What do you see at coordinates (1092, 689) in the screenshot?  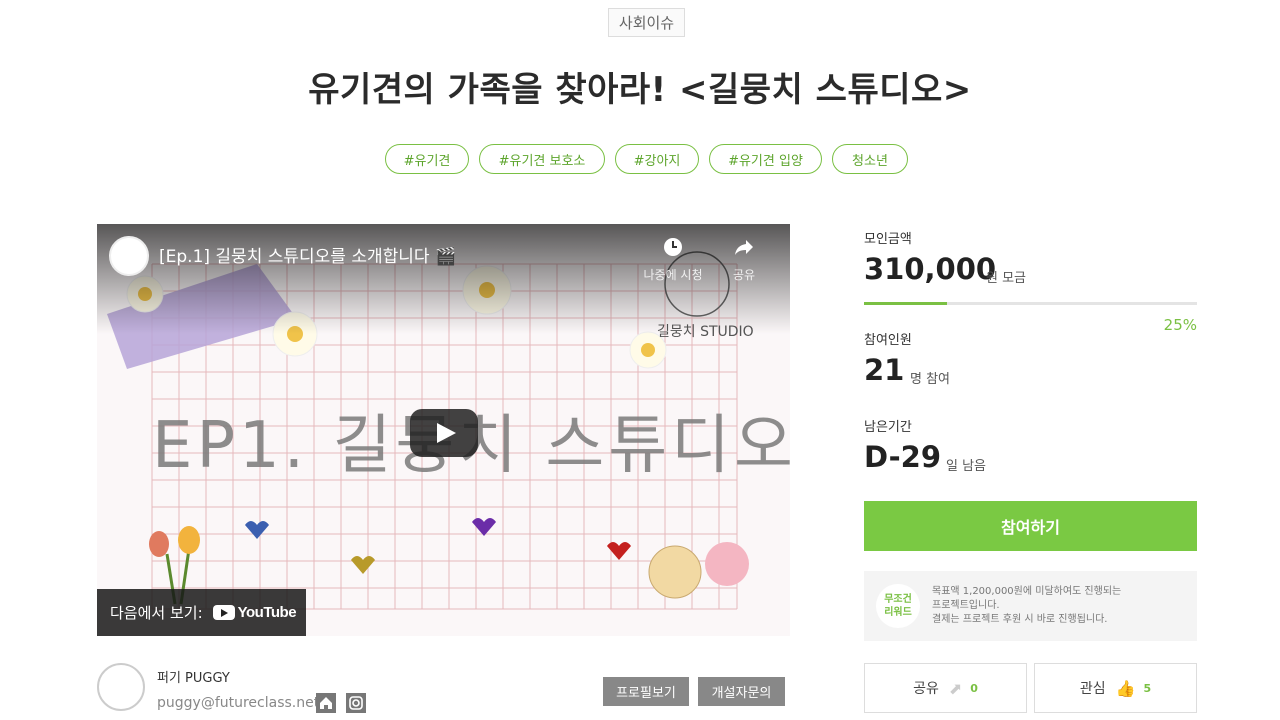 I see `interest-label: 관심` at bounding box center [1092, 689].